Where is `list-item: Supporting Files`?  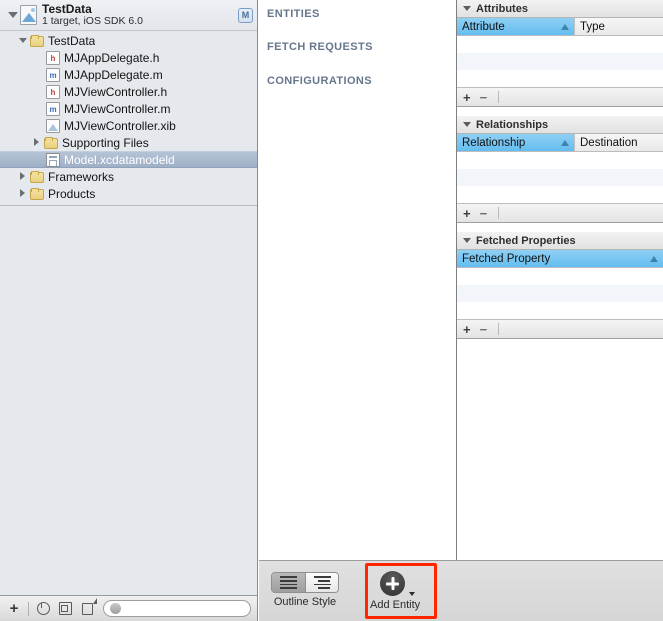
list-item: Supporting Files is located at coordinates (128, 142).